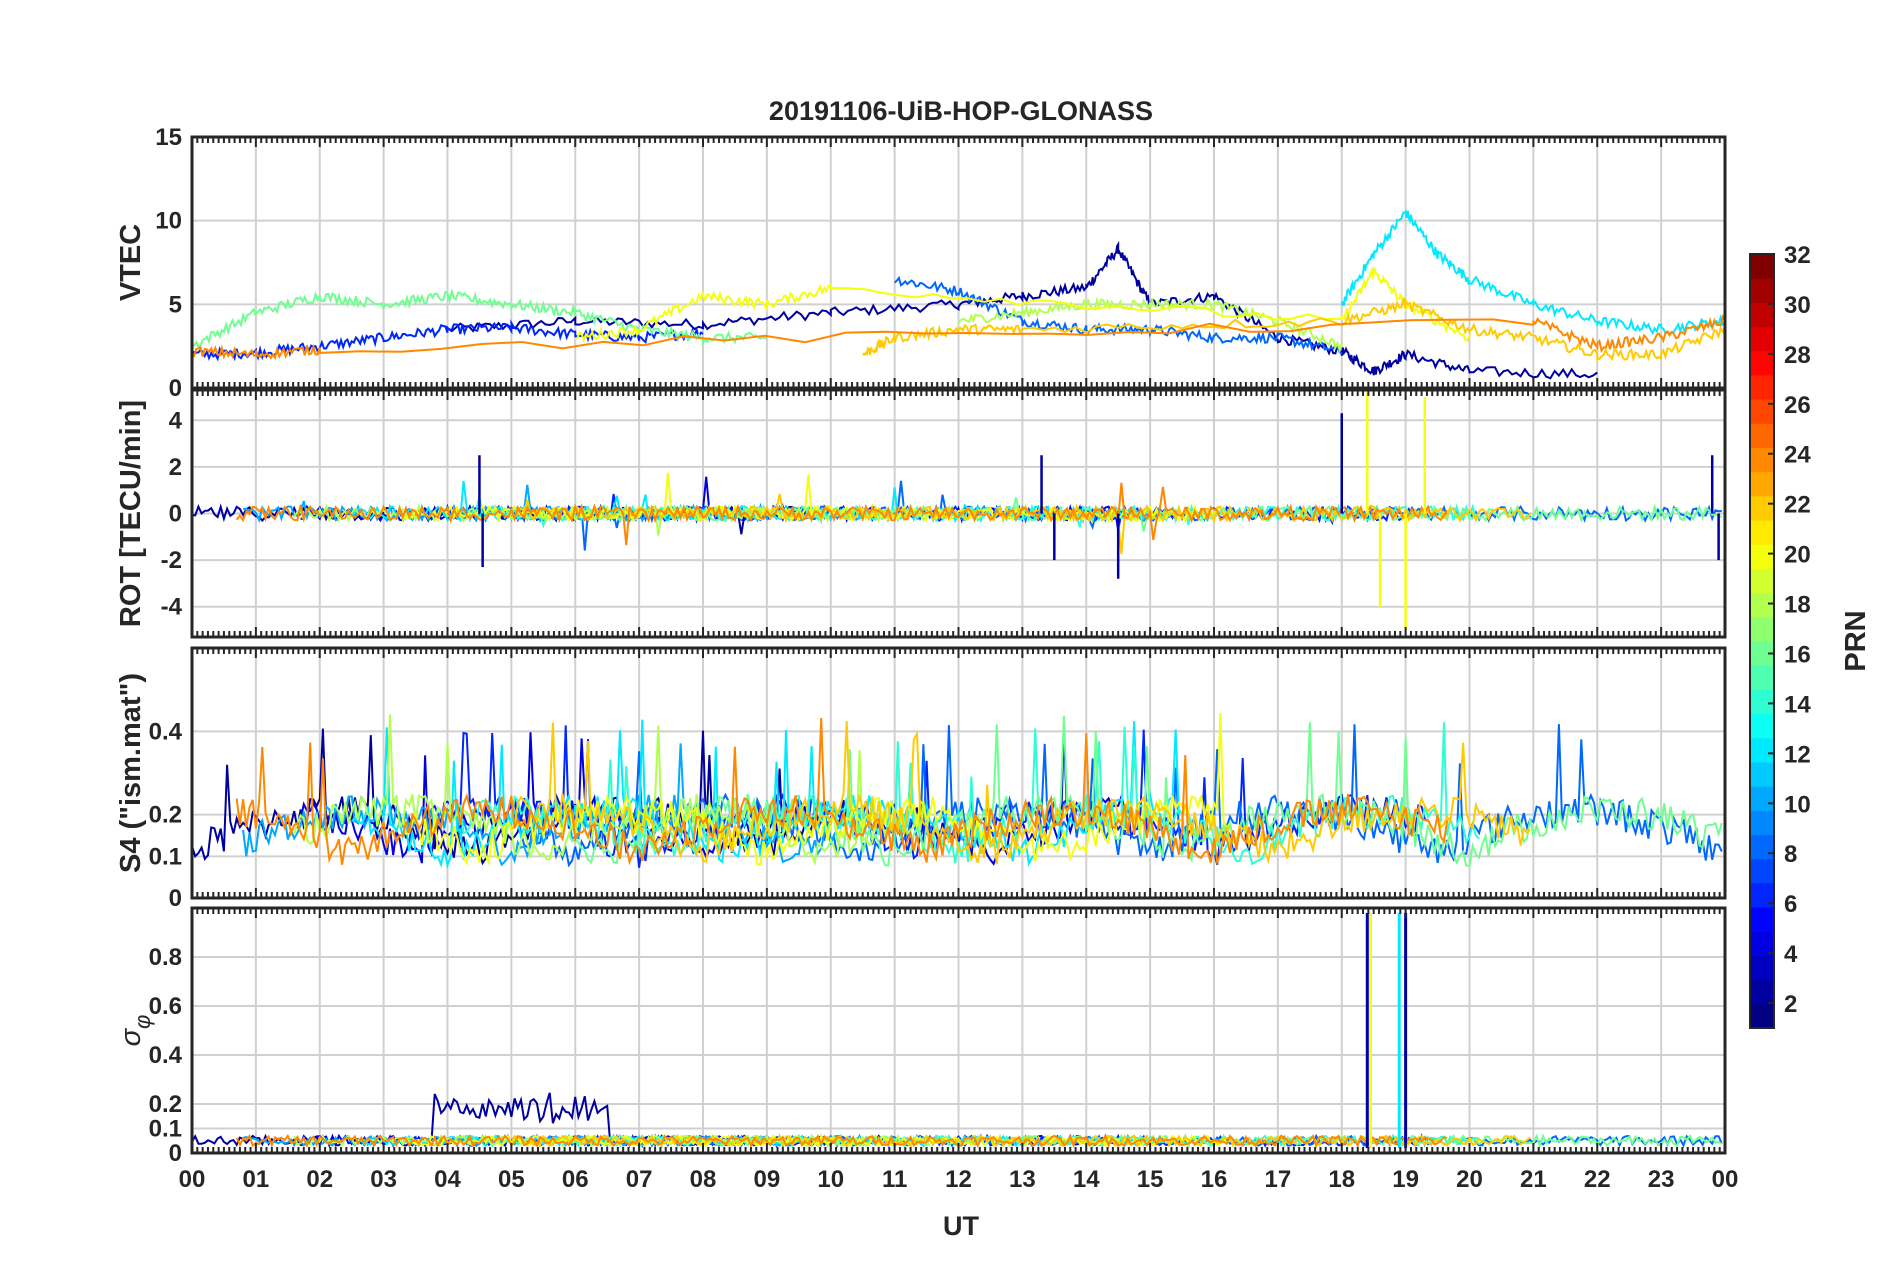 This screenshot has height=1272, width=1902. Describe the element at coordinates (830, 1179) in the screenshot. I see `x-tick-label: 10` at that location.